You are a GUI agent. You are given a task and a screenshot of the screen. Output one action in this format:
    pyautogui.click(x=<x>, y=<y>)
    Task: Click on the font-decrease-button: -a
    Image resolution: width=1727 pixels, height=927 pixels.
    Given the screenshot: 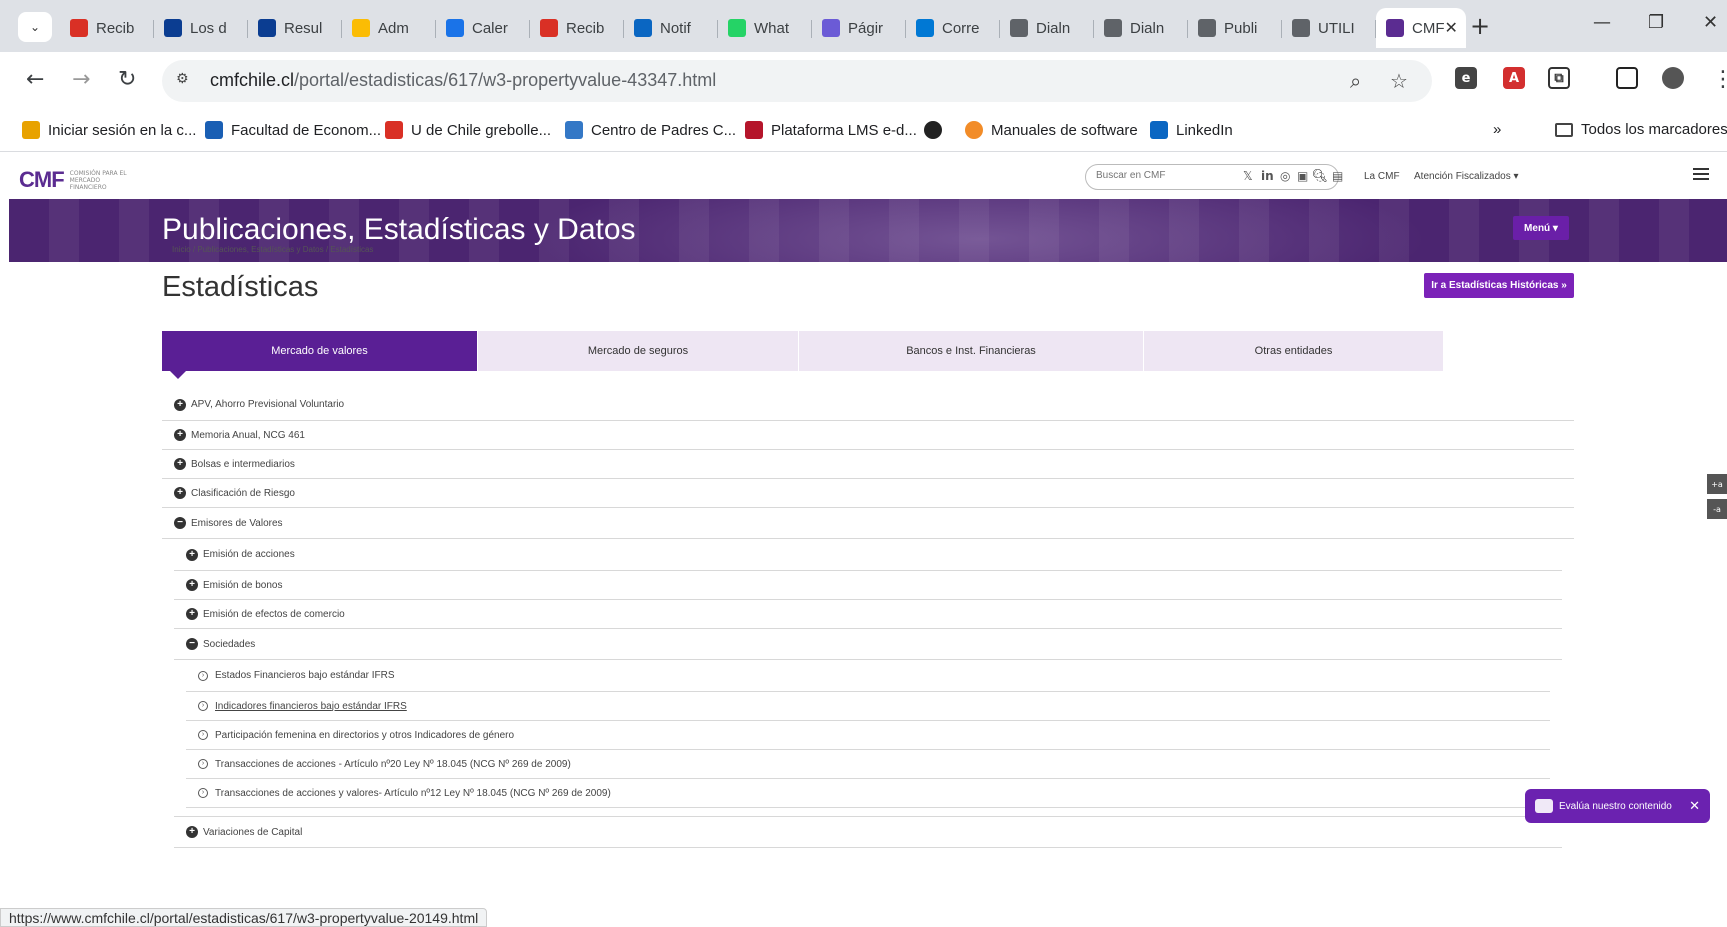 What is the action you would take?
    pyautogui.click(x=1717, y=509)
    